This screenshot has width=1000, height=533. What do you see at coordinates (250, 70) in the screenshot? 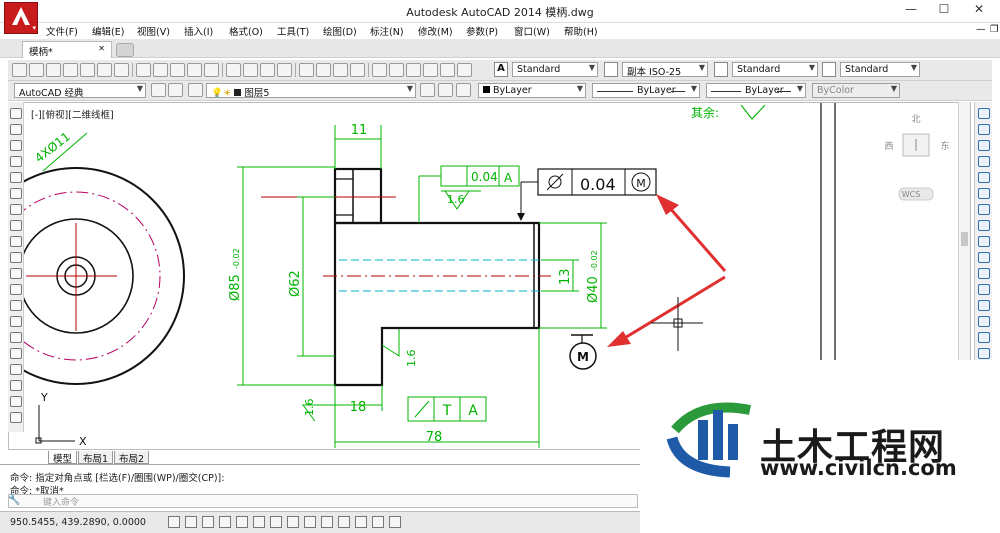
I see `undo-dd-icon` at bounding box center [250, 70].